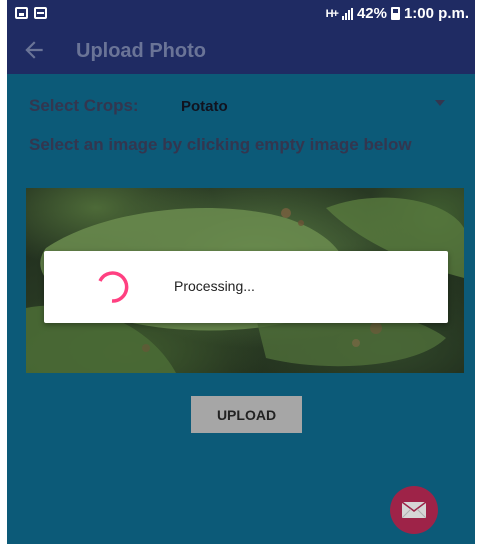  I want to click on spinner-icon, so click(113, 287).